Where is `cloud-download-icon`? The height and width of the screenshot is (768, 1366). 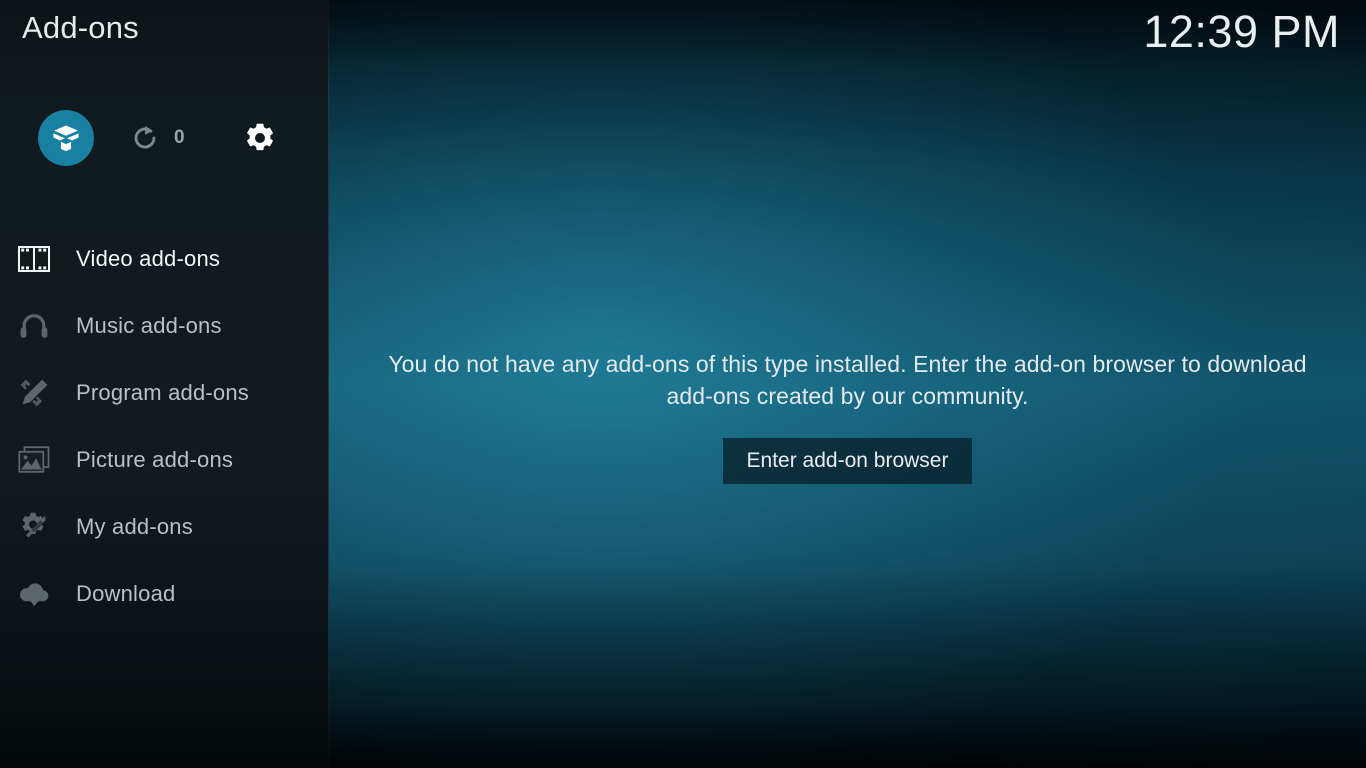 cloud-download-icon is located at coordinates (34, 594).